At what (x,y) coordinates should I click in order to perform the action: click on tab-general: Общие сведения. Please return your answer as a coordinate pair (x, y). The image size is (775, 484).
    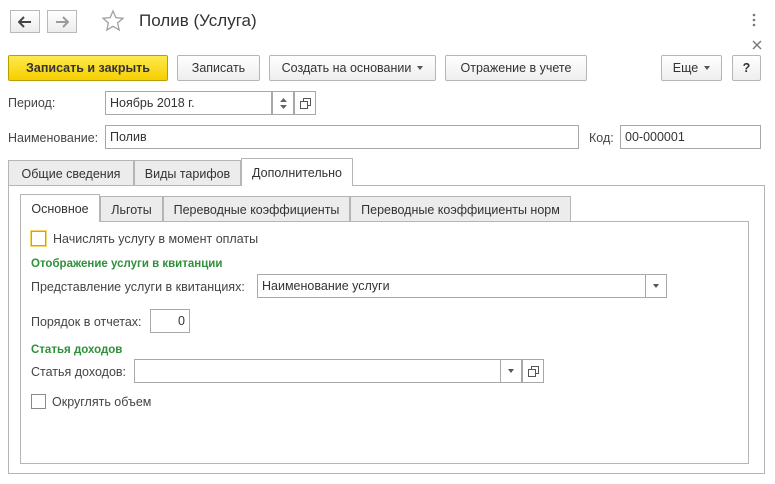
    Looking at the image, I should click on (71, 173).